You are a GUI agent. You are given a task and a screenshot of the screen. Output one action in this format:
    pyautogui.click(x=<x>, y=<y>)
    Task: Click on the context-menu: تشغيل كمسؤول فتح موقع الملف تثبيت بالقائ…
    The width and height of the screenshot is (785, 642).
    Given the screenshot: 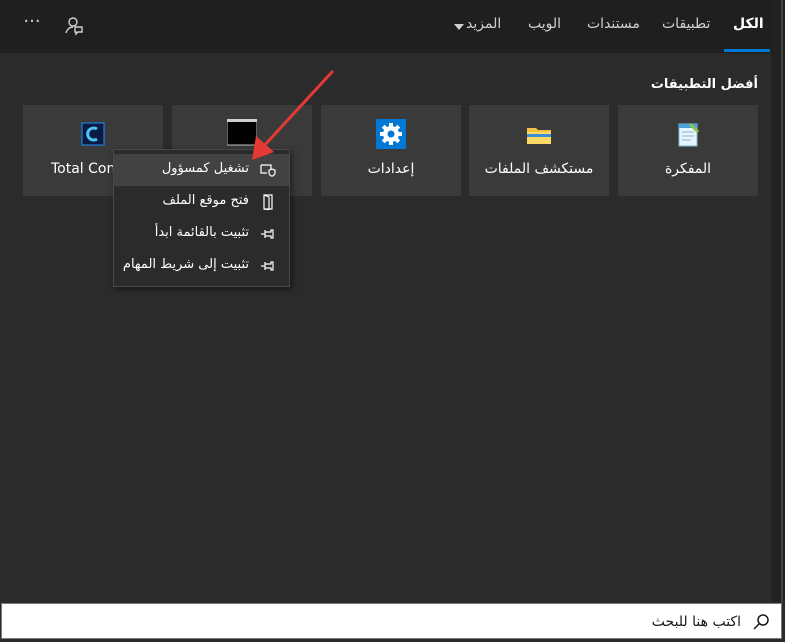 What is the action you would take?
    pyautogui.click(x=201, y=218)
    